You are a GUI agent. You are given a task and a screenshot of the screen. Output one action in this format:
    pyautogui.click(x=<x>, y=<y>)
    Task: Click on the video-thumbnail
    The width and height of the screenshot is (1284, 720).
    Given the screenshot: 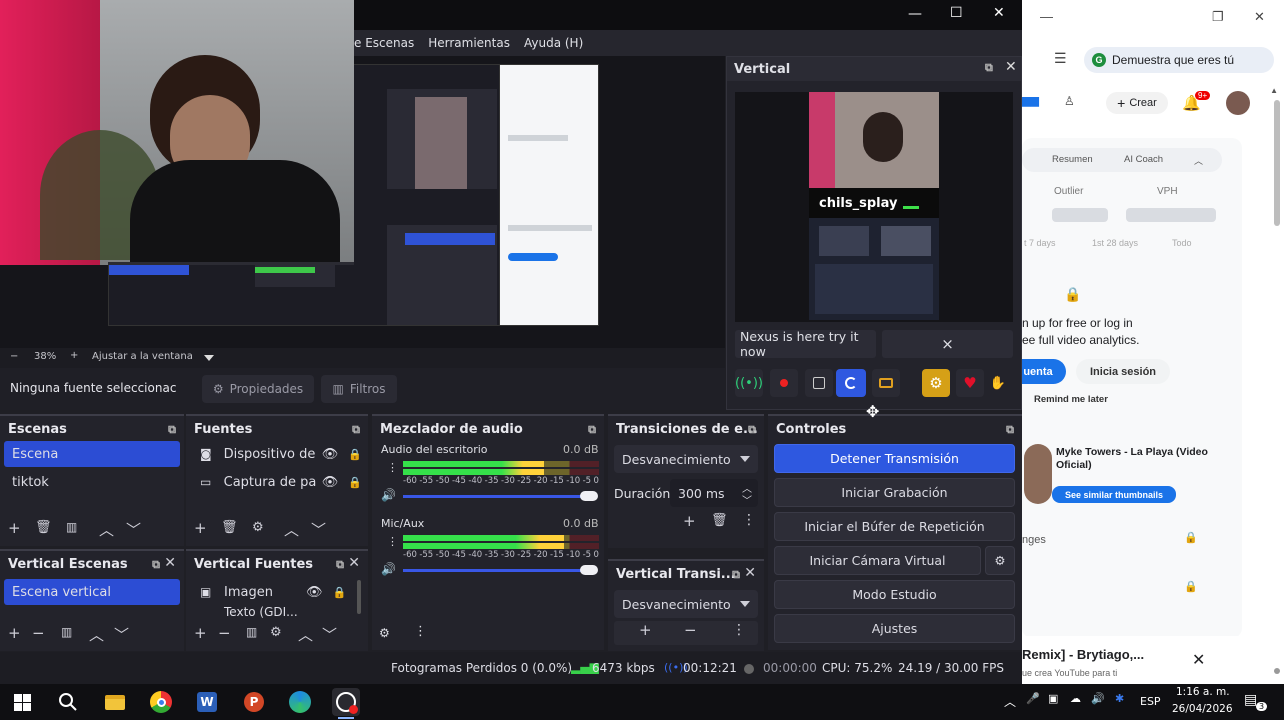 What is the action you would take?
    pyautogui.click(x=1038, y=474)
    